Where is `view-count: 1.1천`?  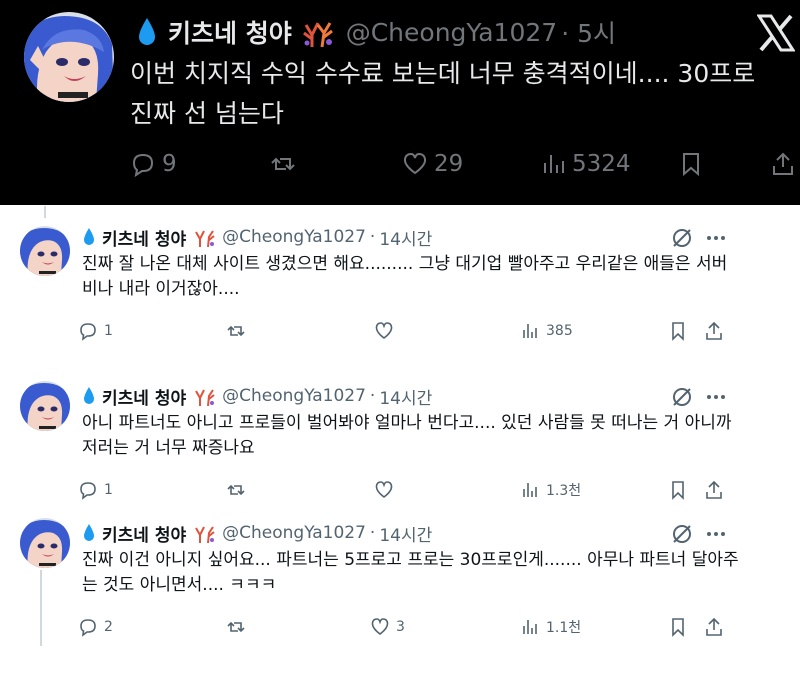
view-count: 1.1천 is located at coordinates (564, 628).